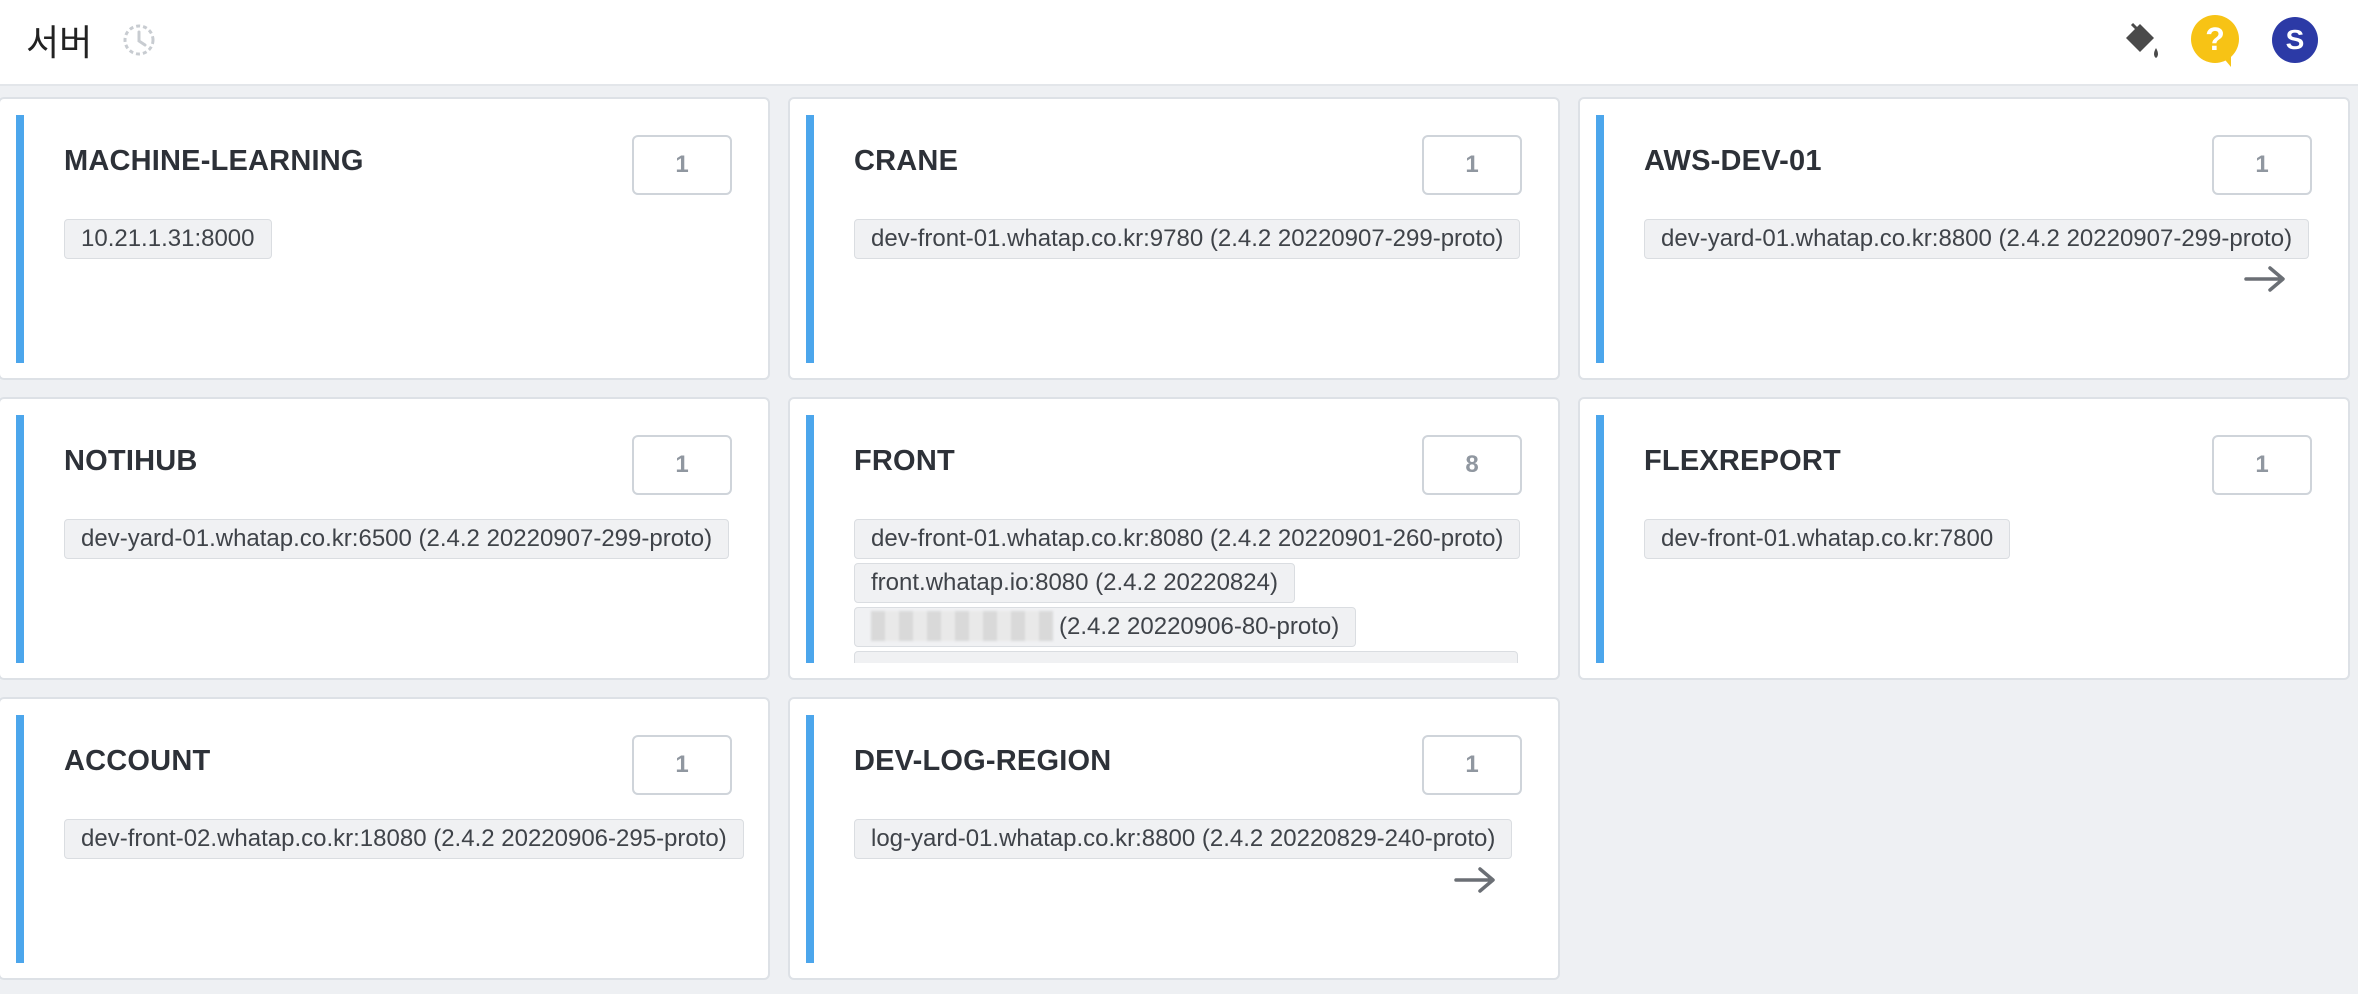  I want to click on avatar: S, so click(2295, 40).